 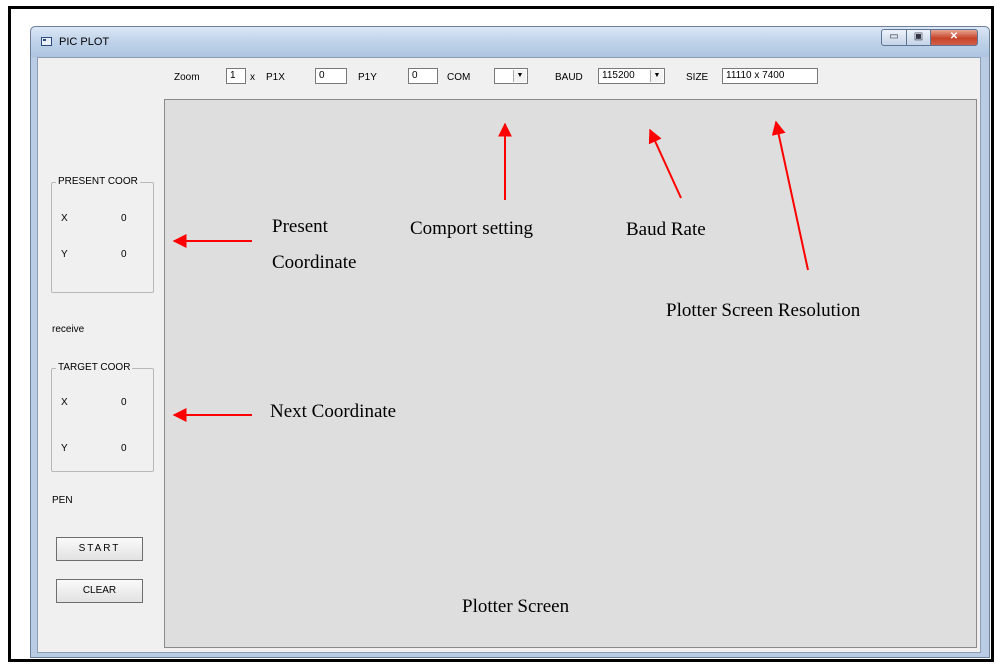 I want to click on start-button: START, so click(x=99, y=549).